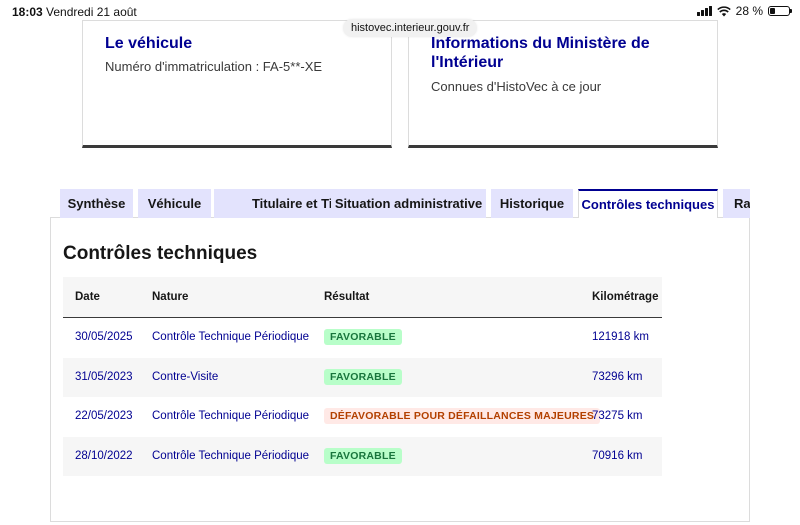  What do you see at coordinates (620, 337) in the screenshot?
I see `row-km: 121918 km` at bounding box center [620, 337].